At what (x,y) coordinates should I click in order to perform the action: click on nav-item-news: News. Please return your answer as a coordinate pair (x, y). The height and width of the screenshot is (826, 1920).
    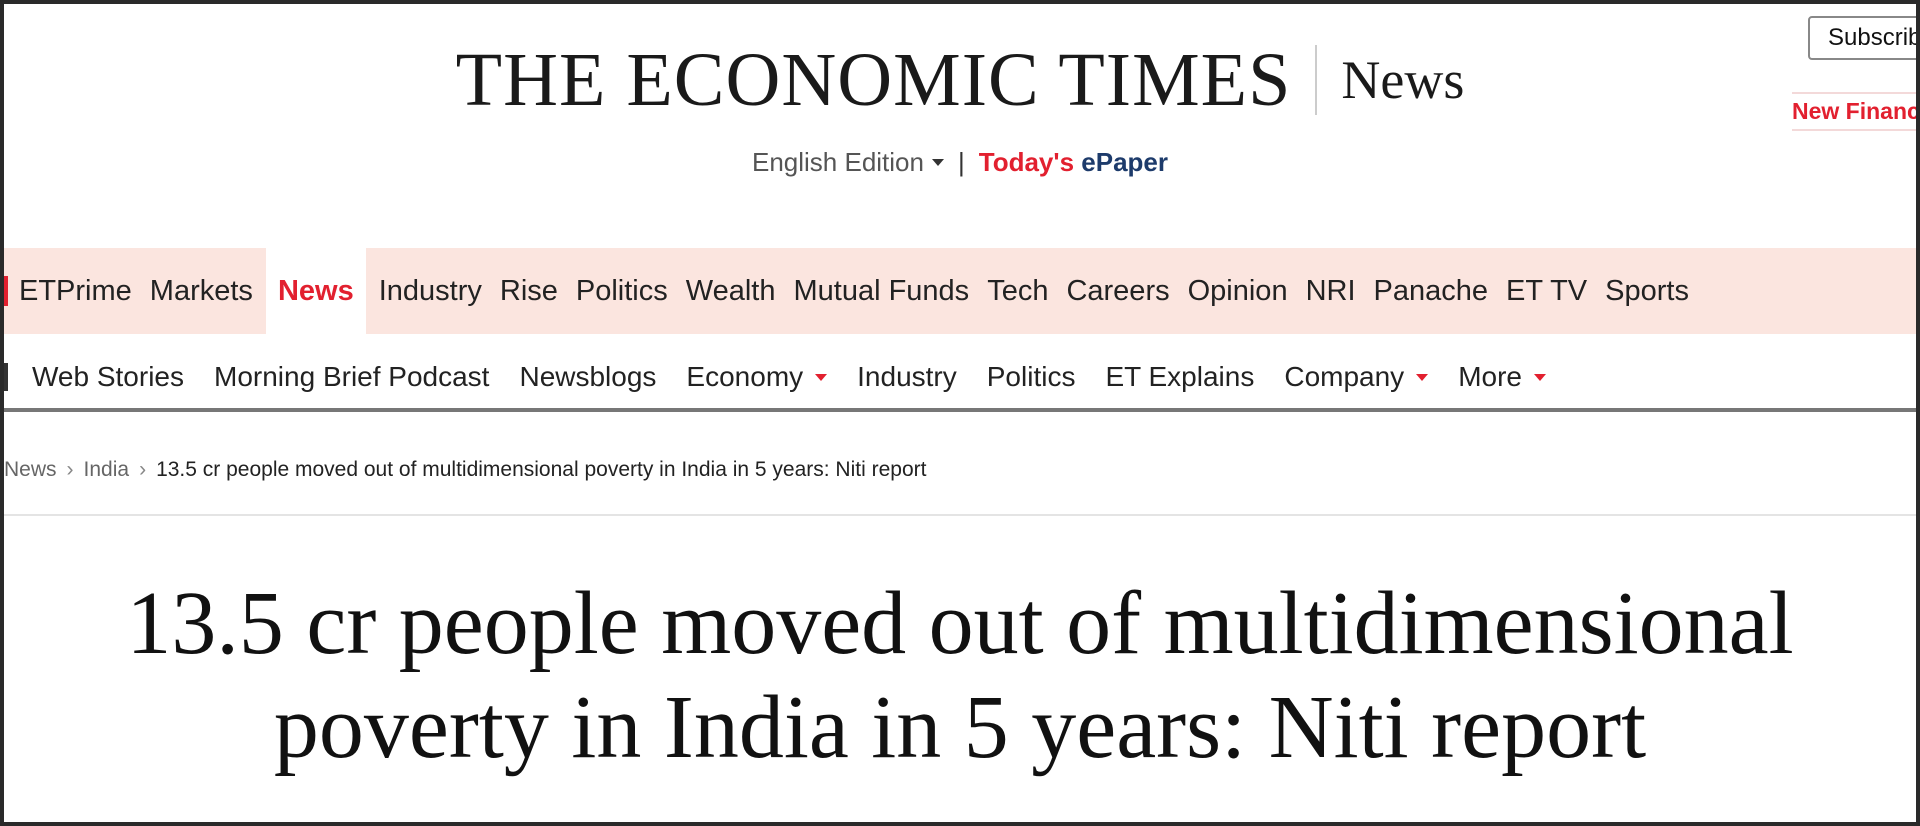
    Looking at the image, I should click on (315, 291).